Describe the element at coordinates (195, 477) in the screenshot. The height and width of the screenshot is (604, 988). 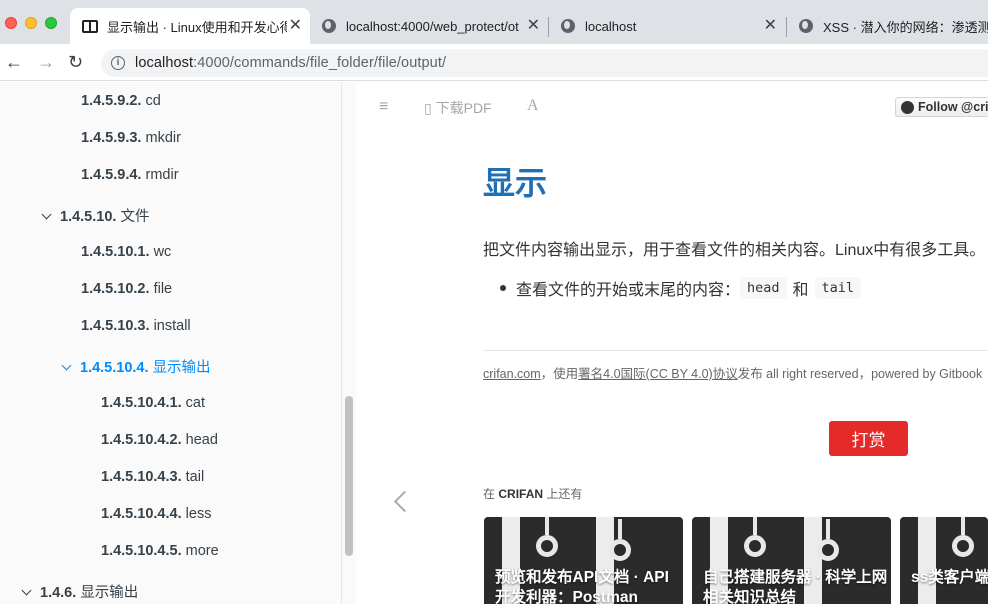
I see `toc-label: tail` at that location.